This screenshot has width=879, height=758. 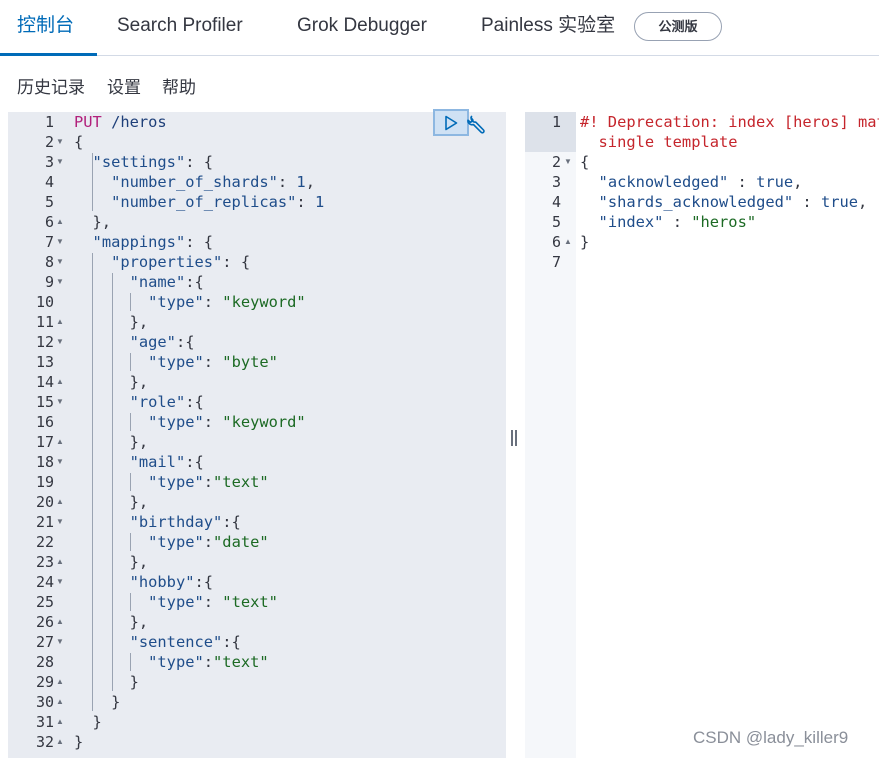 I want to click on line-number: 23, so click(x=44, y=562).